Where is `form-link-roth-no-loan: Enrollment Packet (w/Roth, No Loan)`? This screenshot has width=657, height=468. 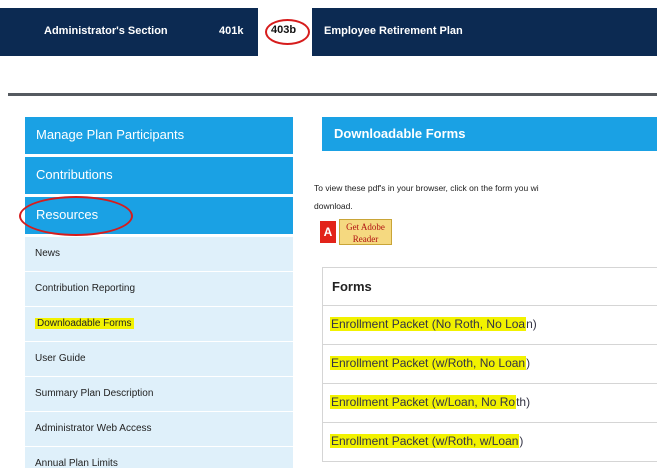 form-link-roth-no-loan: Enrollment Packet (w/Roth, No Loan) is located at coordinates (489, 364).